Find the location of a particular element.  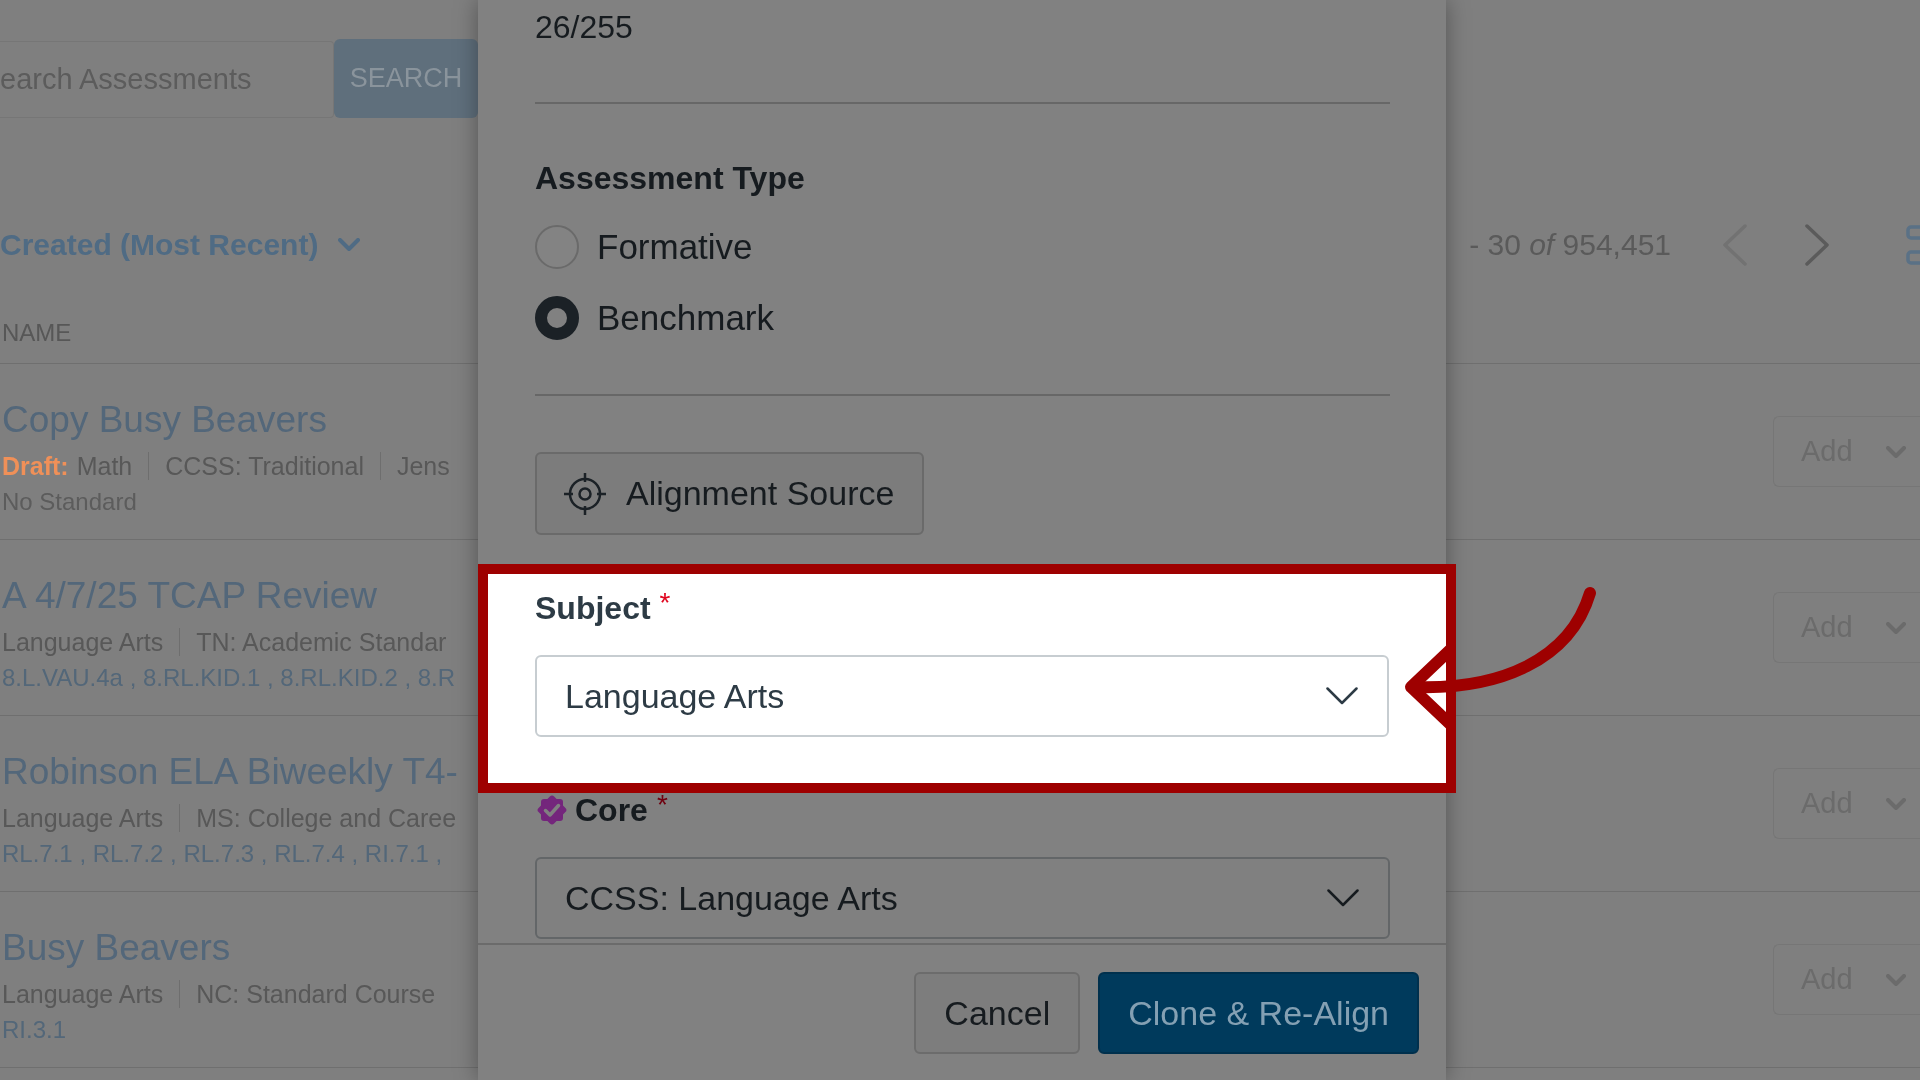

crosshair-icon is located at coordinates (585, 493).